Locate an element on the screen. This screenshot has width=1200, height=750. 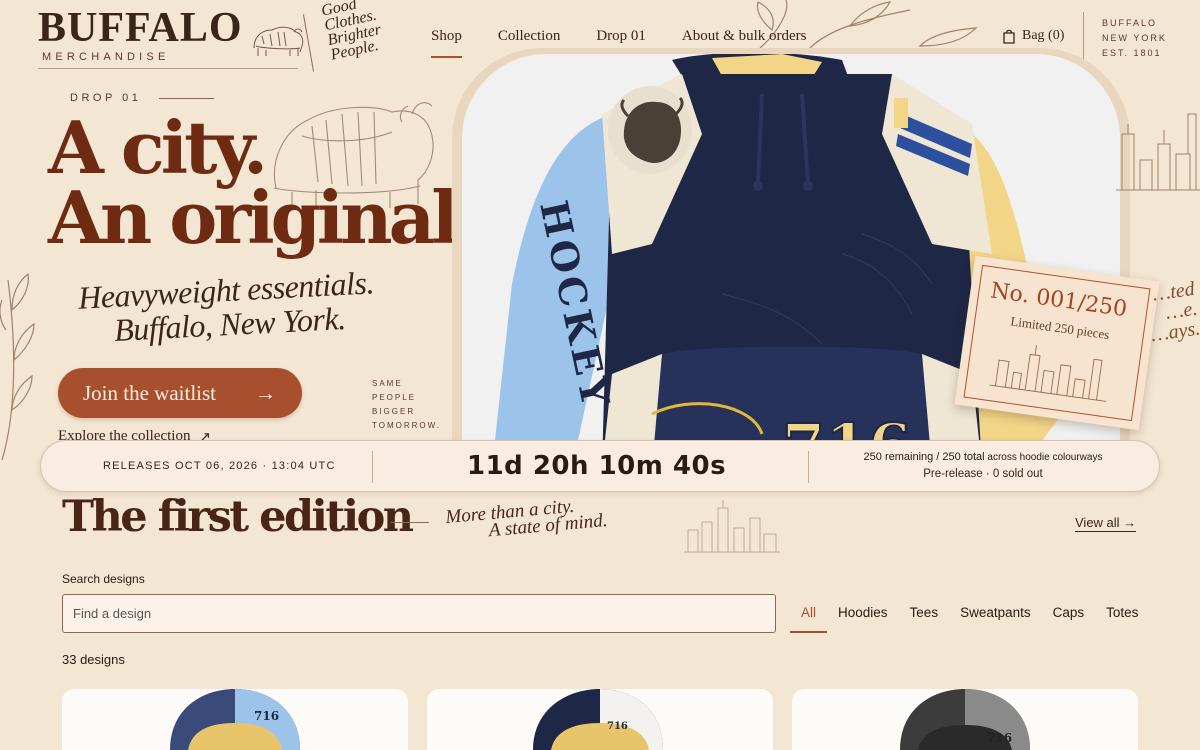
section-dash is located at coordinates (410, 522).